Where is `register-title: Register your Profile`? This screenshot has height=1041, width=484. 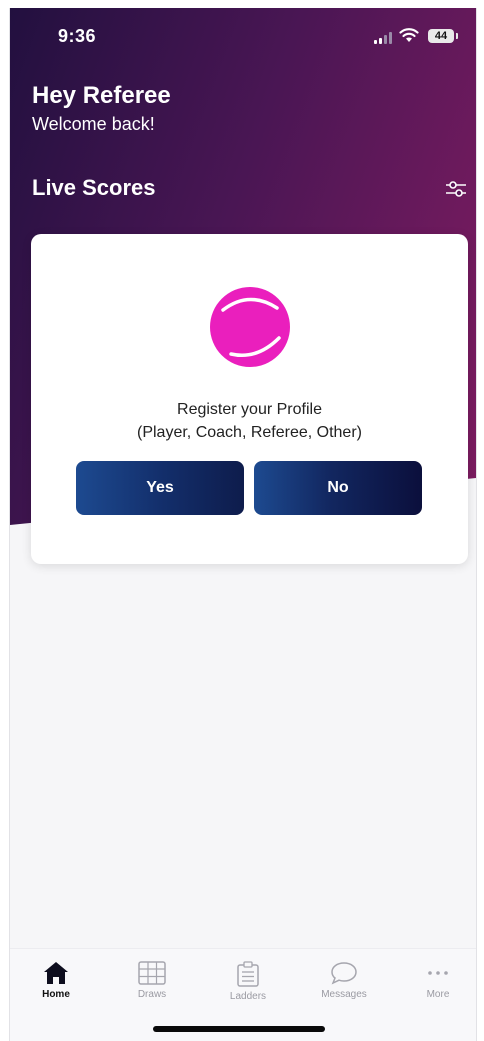 register-title: Register your Profile is located at coordinates (249, 409).